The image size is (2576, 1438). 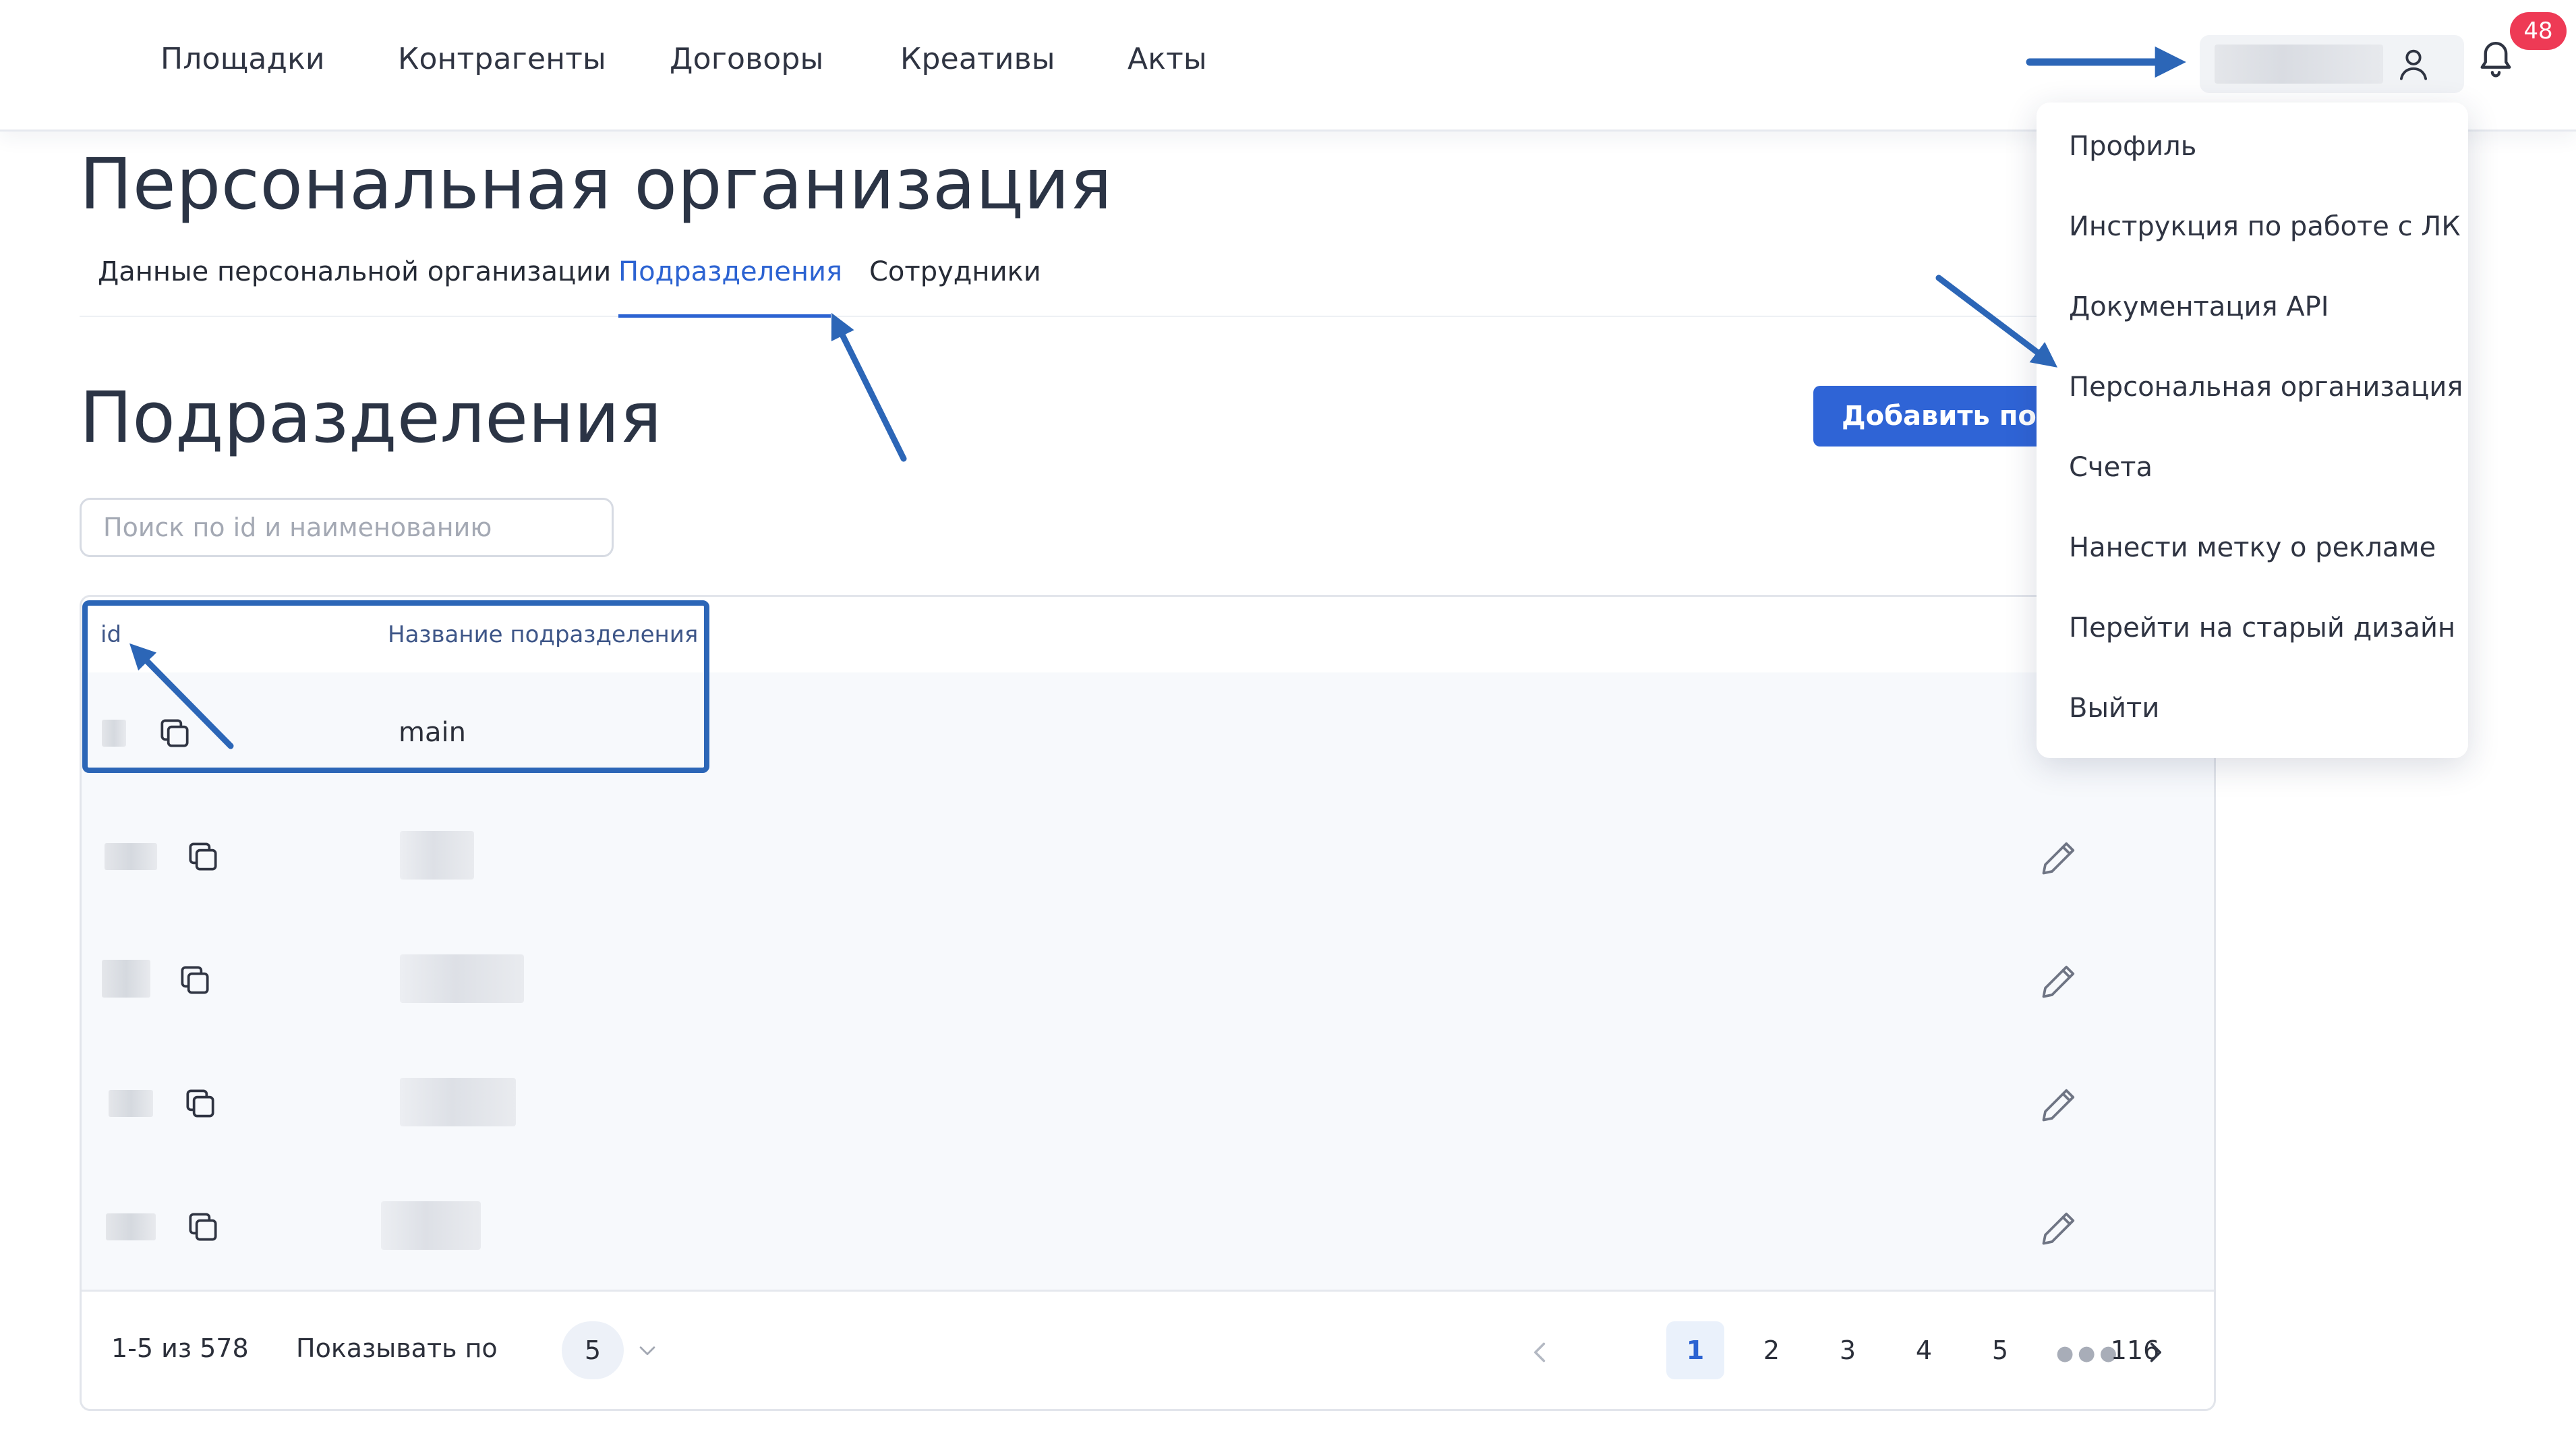 What do you see at coordinates (2496, 60) in the screenshot?
I see `bell-icon` at bounding box center [2496, 60].